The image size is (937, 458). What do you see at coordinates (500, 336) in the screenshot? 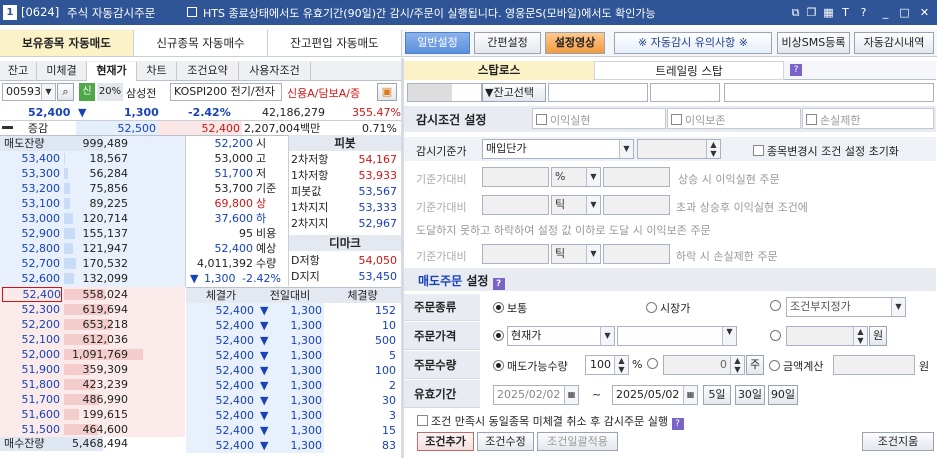
I see `order-price-radio` at bounding box center [500, 336].